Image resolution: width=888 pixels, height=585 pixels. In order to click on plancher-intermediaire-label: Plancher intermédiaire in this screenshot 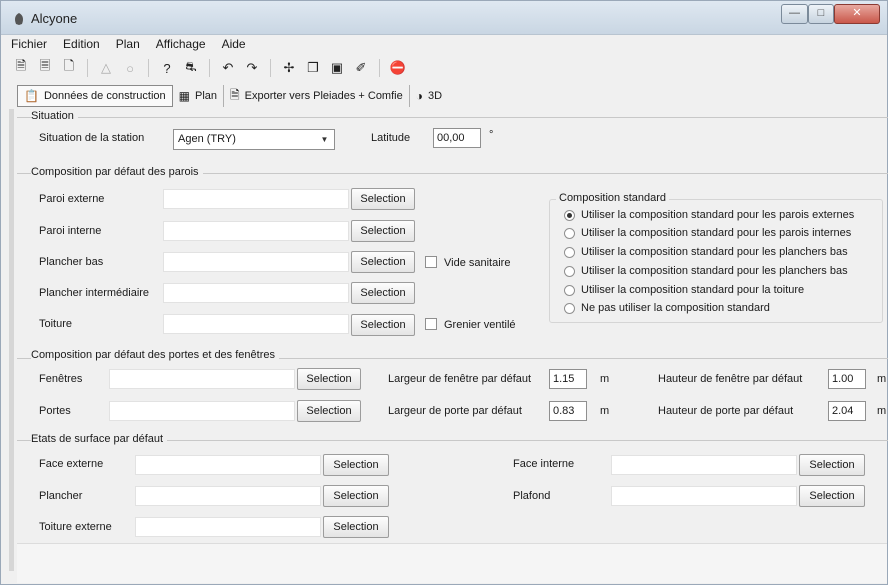, I will do `click(94, 293)`.